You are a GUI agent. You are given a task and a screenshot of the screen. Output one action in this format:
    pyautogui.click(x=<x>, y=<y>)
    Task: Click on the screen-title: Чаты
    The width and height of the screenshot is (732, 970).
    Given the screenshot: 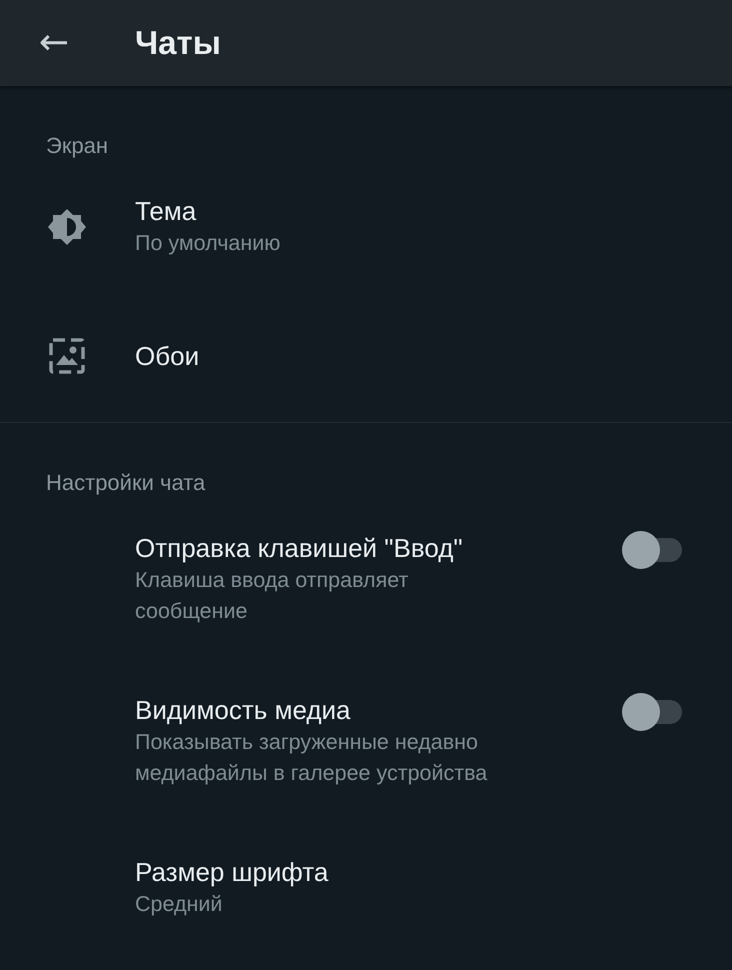 What is the action you would take?
    pyautogui.click(x=178, y=43)
    